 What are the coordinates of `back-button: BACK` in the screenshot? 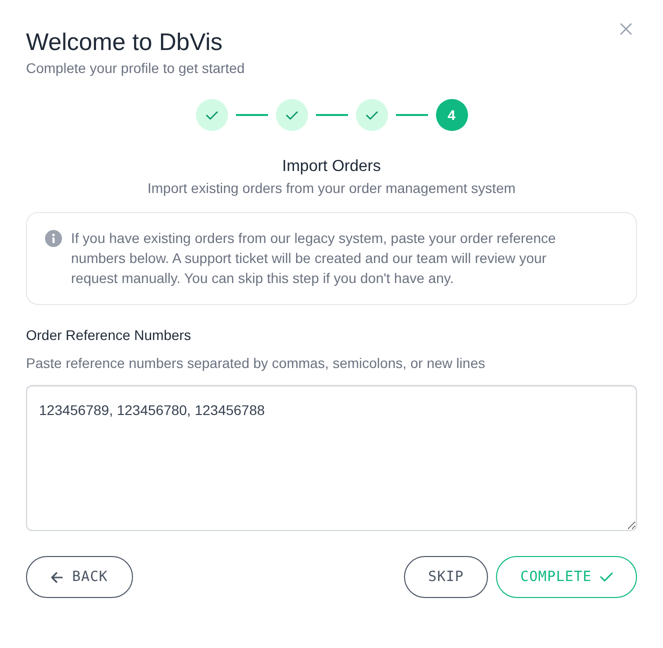 It's located at (79, 577).